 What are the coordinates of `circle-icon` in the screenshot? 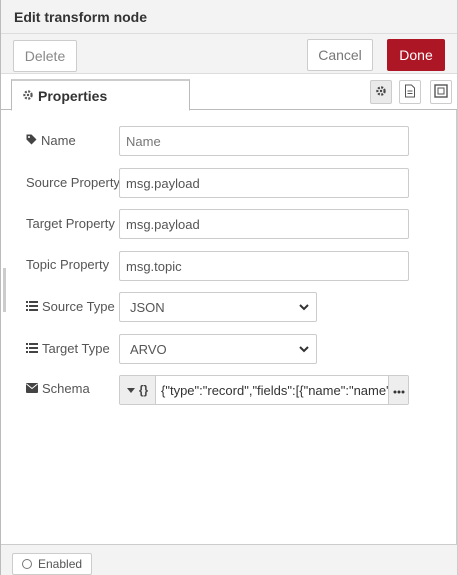 It's located at (27, 564).